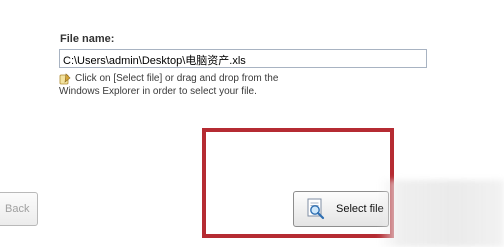  Describe the element at coordinates (441, 213) in the screenshot. I see `blurred-area` at that location.